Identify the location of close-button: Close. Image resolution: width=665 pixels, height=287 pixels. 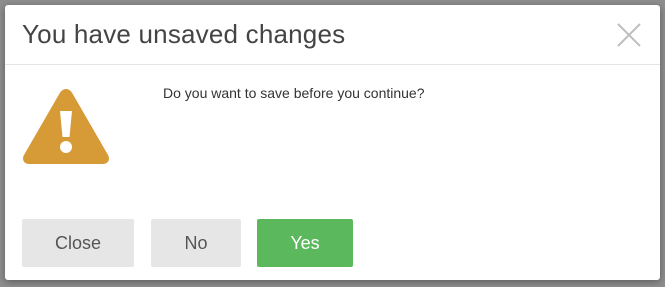
(78, 243).